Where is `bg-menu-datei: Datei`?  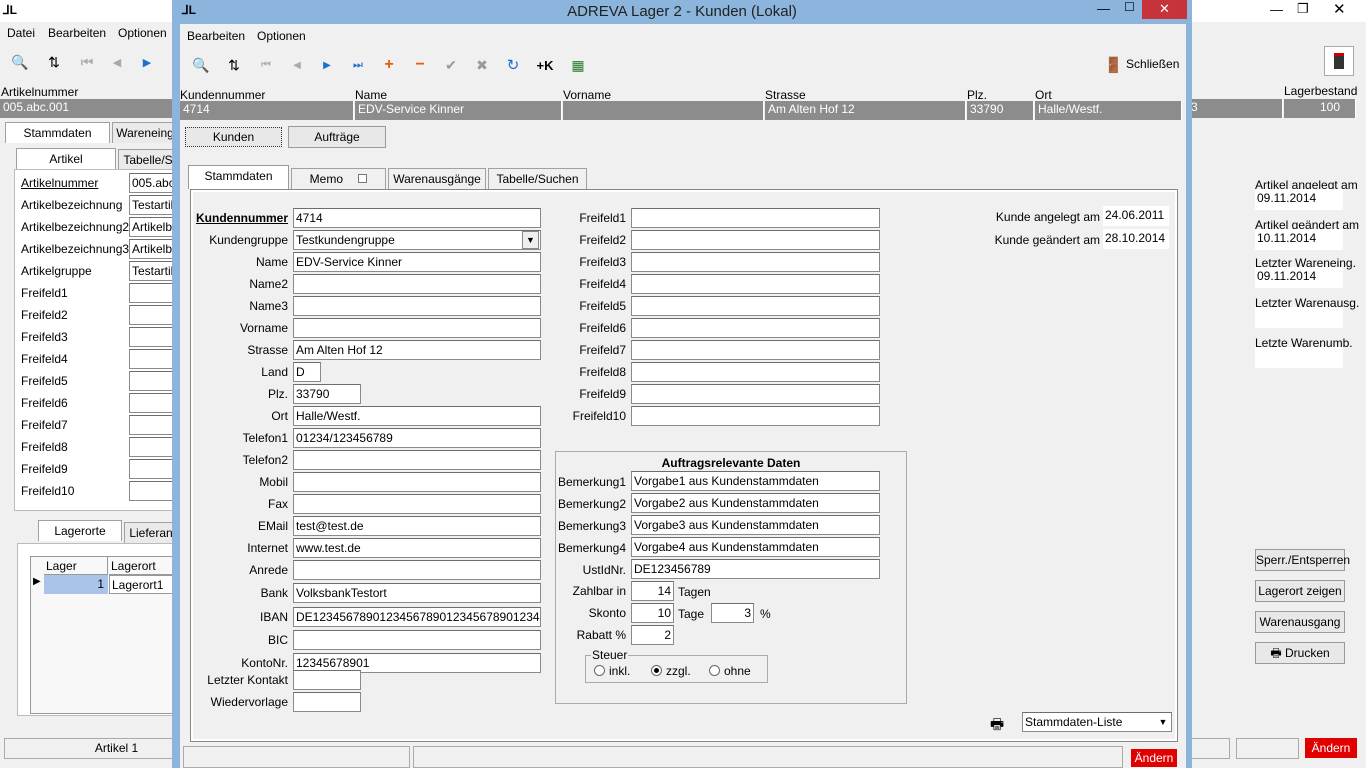 bg-menu-datei: Datei is located at coordinates (21, 33).